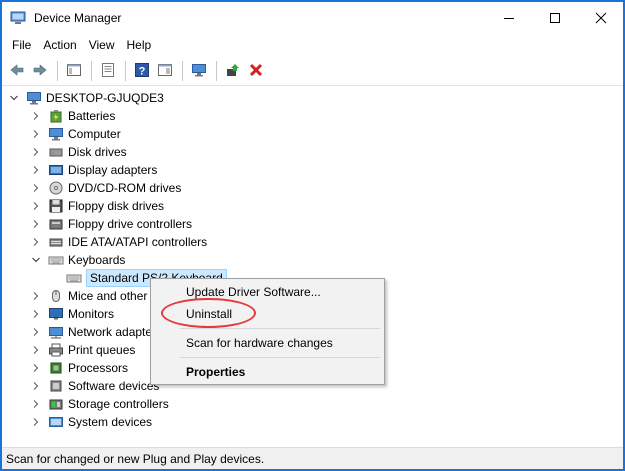 Image resolution: width=625 pixels, height=471 pixels. I want to click on menu-file: File, so click(21, 45).